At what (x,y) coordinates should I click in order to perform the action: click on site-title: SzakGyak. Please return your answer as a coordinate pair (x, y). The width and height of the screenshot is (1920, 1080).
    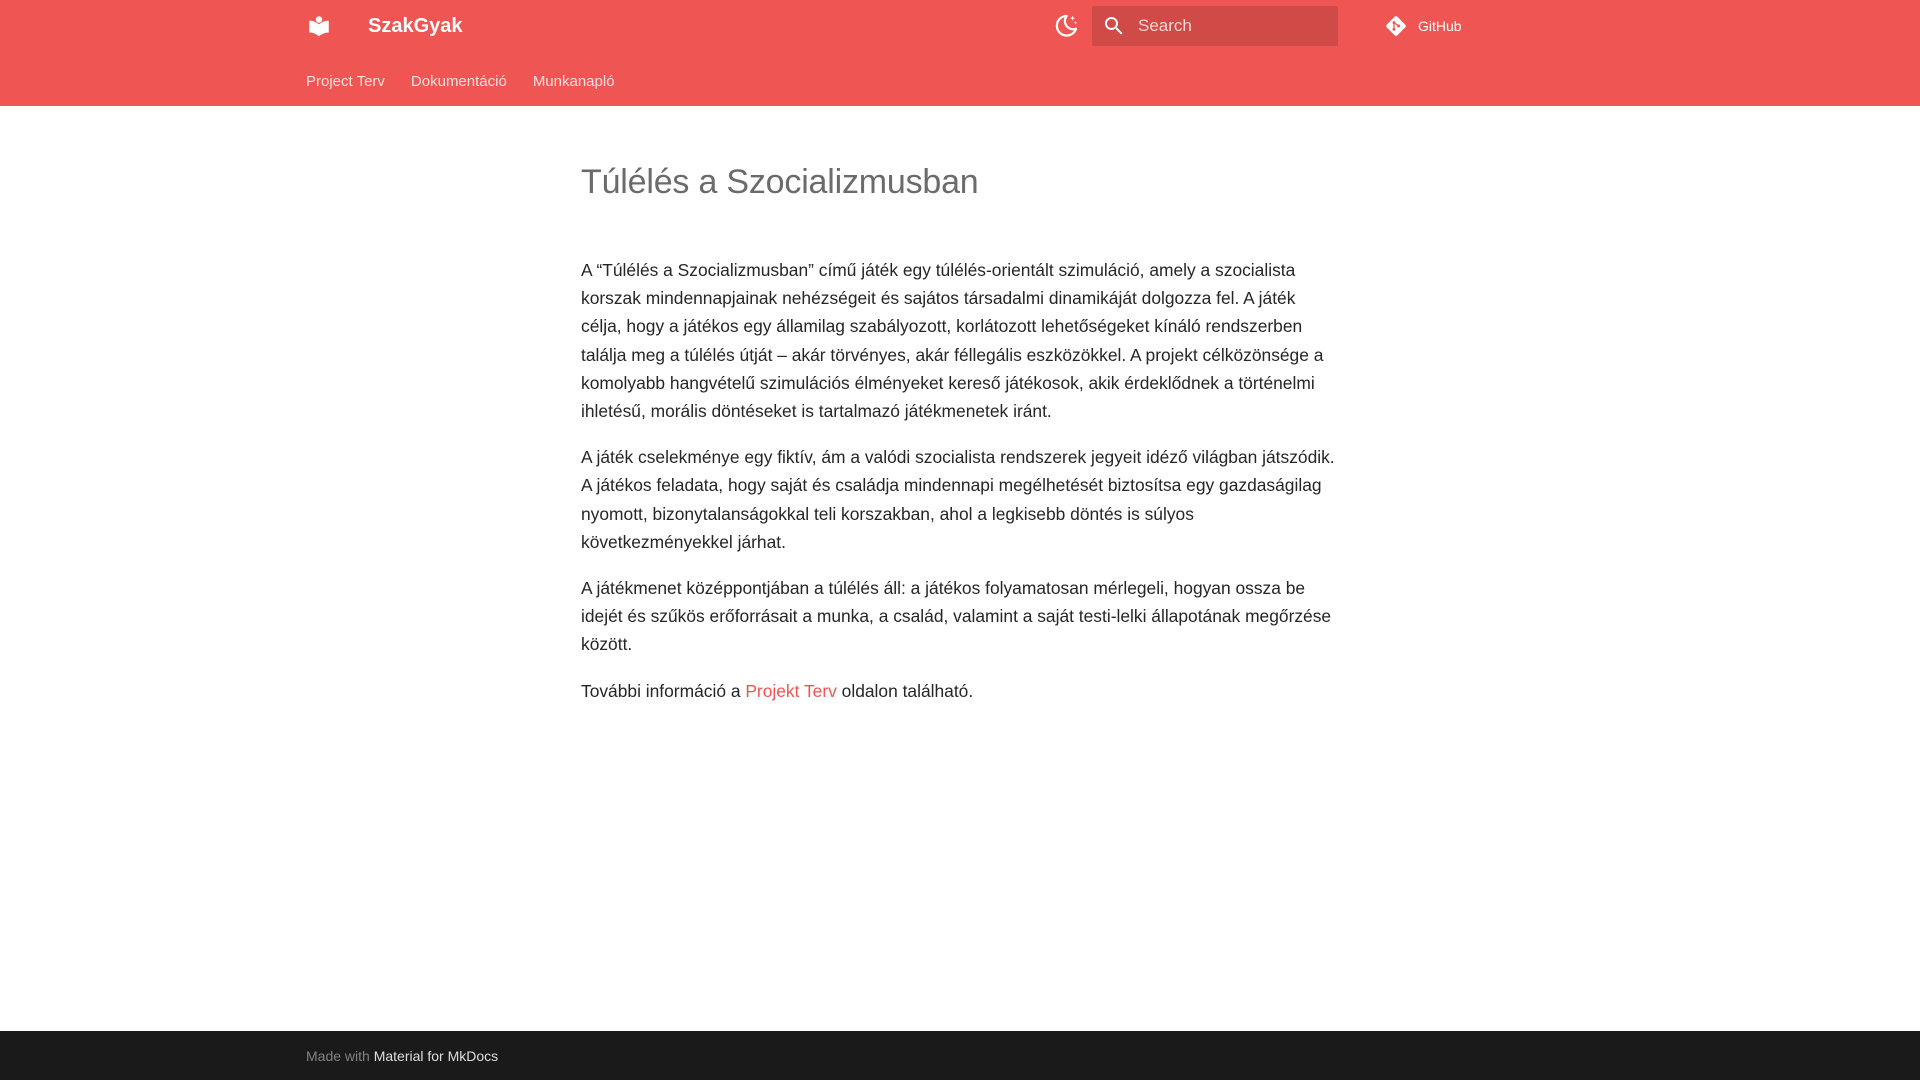
    Looking at the image, I should click on (415, 26).